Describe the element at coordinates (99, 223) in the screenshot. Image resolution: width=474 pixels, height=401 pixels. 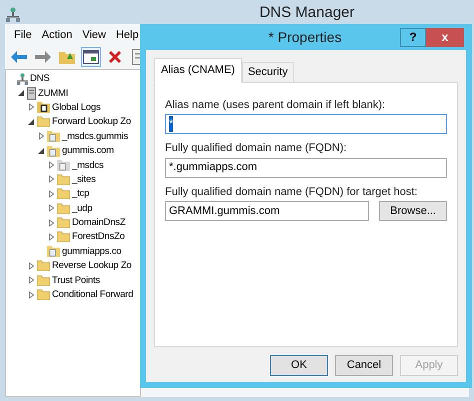
I see `tree-item: DomainDnsZ` at that location.